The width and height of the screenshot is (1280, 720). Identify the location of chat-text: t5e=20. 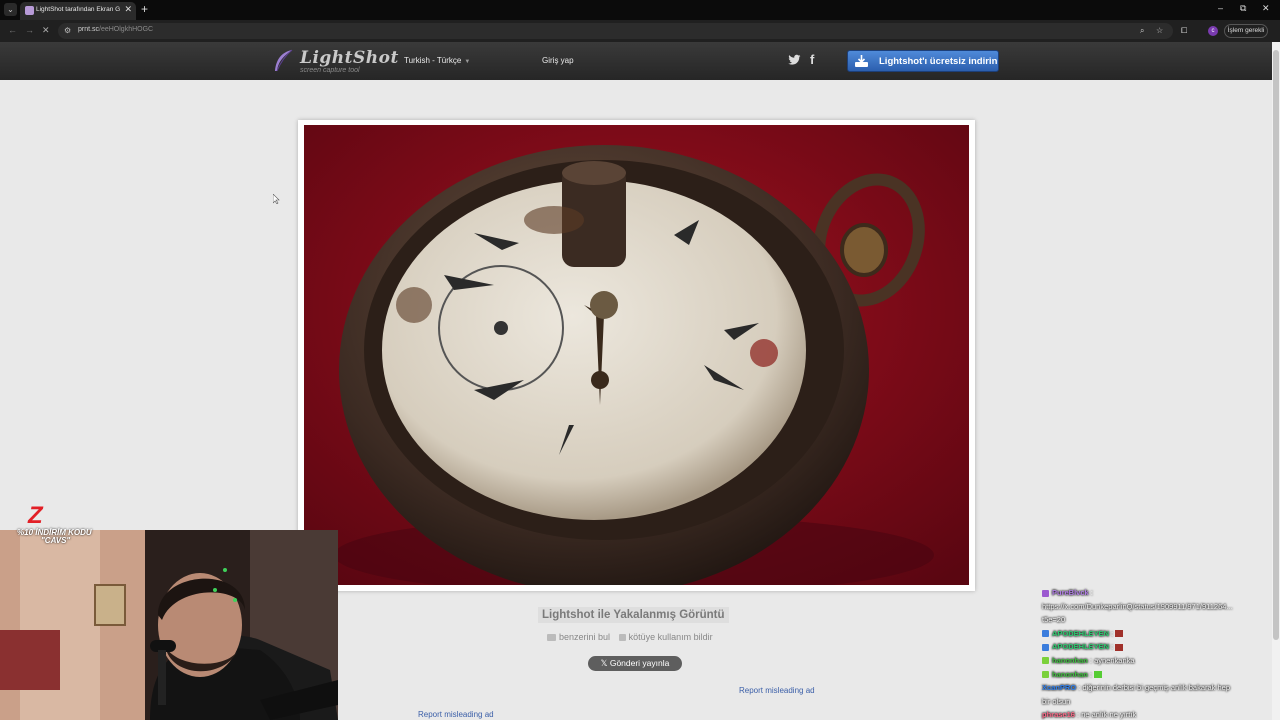
(1054, 620).